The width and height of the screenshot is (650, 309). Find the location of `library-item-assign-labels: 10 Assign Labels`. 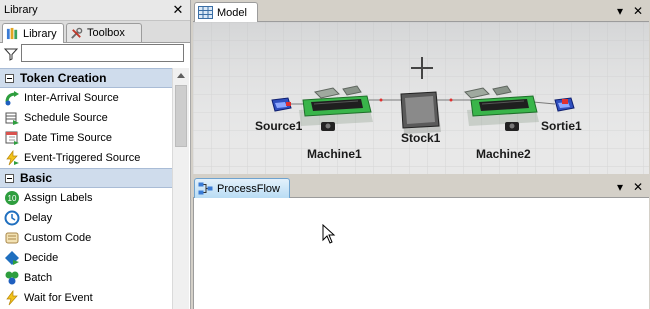

library-item-assign-labels: 10 Assign Labels is located at coordinates (86, 198).